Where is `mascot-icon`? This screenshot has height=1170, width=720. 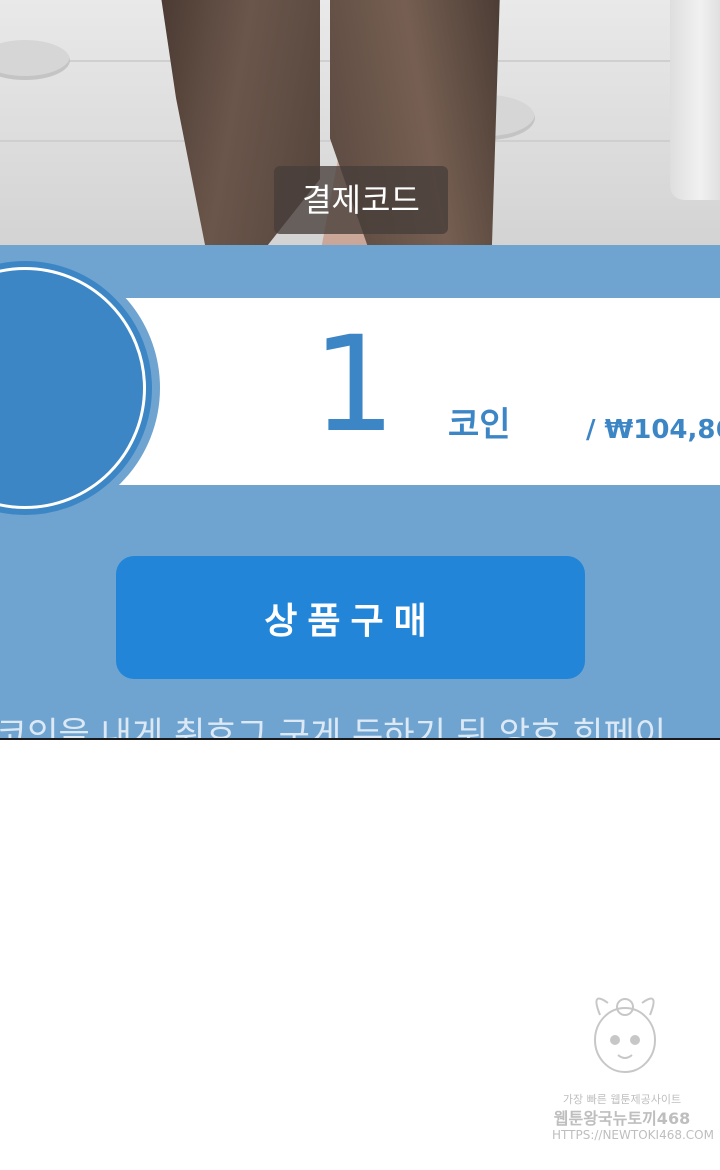
mascot-icon is located at coordinates (625, 1035).